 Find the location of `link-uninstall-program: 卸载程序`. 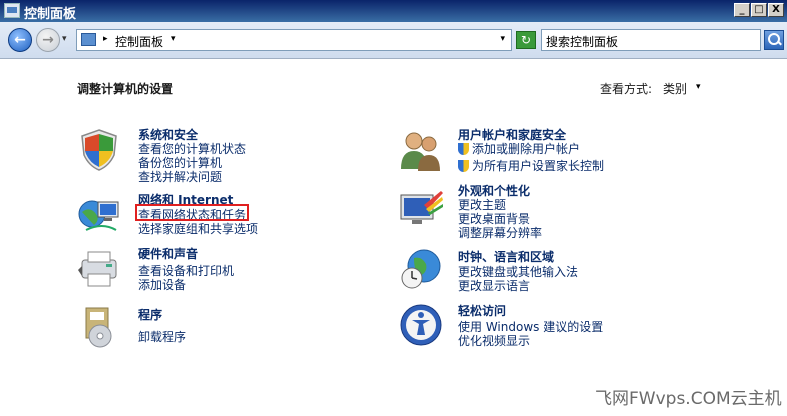

link-uninstall-program: 卸载程序 is located at coordinates (162, 336).